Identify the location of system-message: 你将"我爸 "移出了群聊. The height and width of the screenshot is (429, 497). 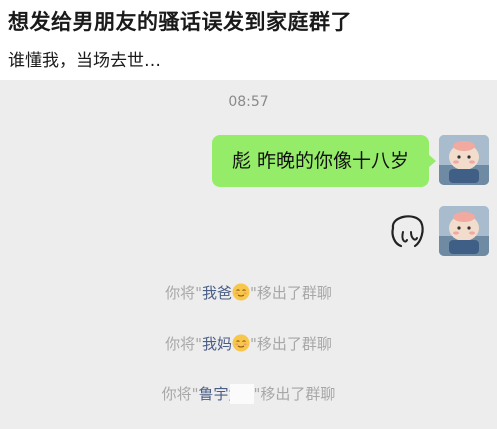
(248, 292).